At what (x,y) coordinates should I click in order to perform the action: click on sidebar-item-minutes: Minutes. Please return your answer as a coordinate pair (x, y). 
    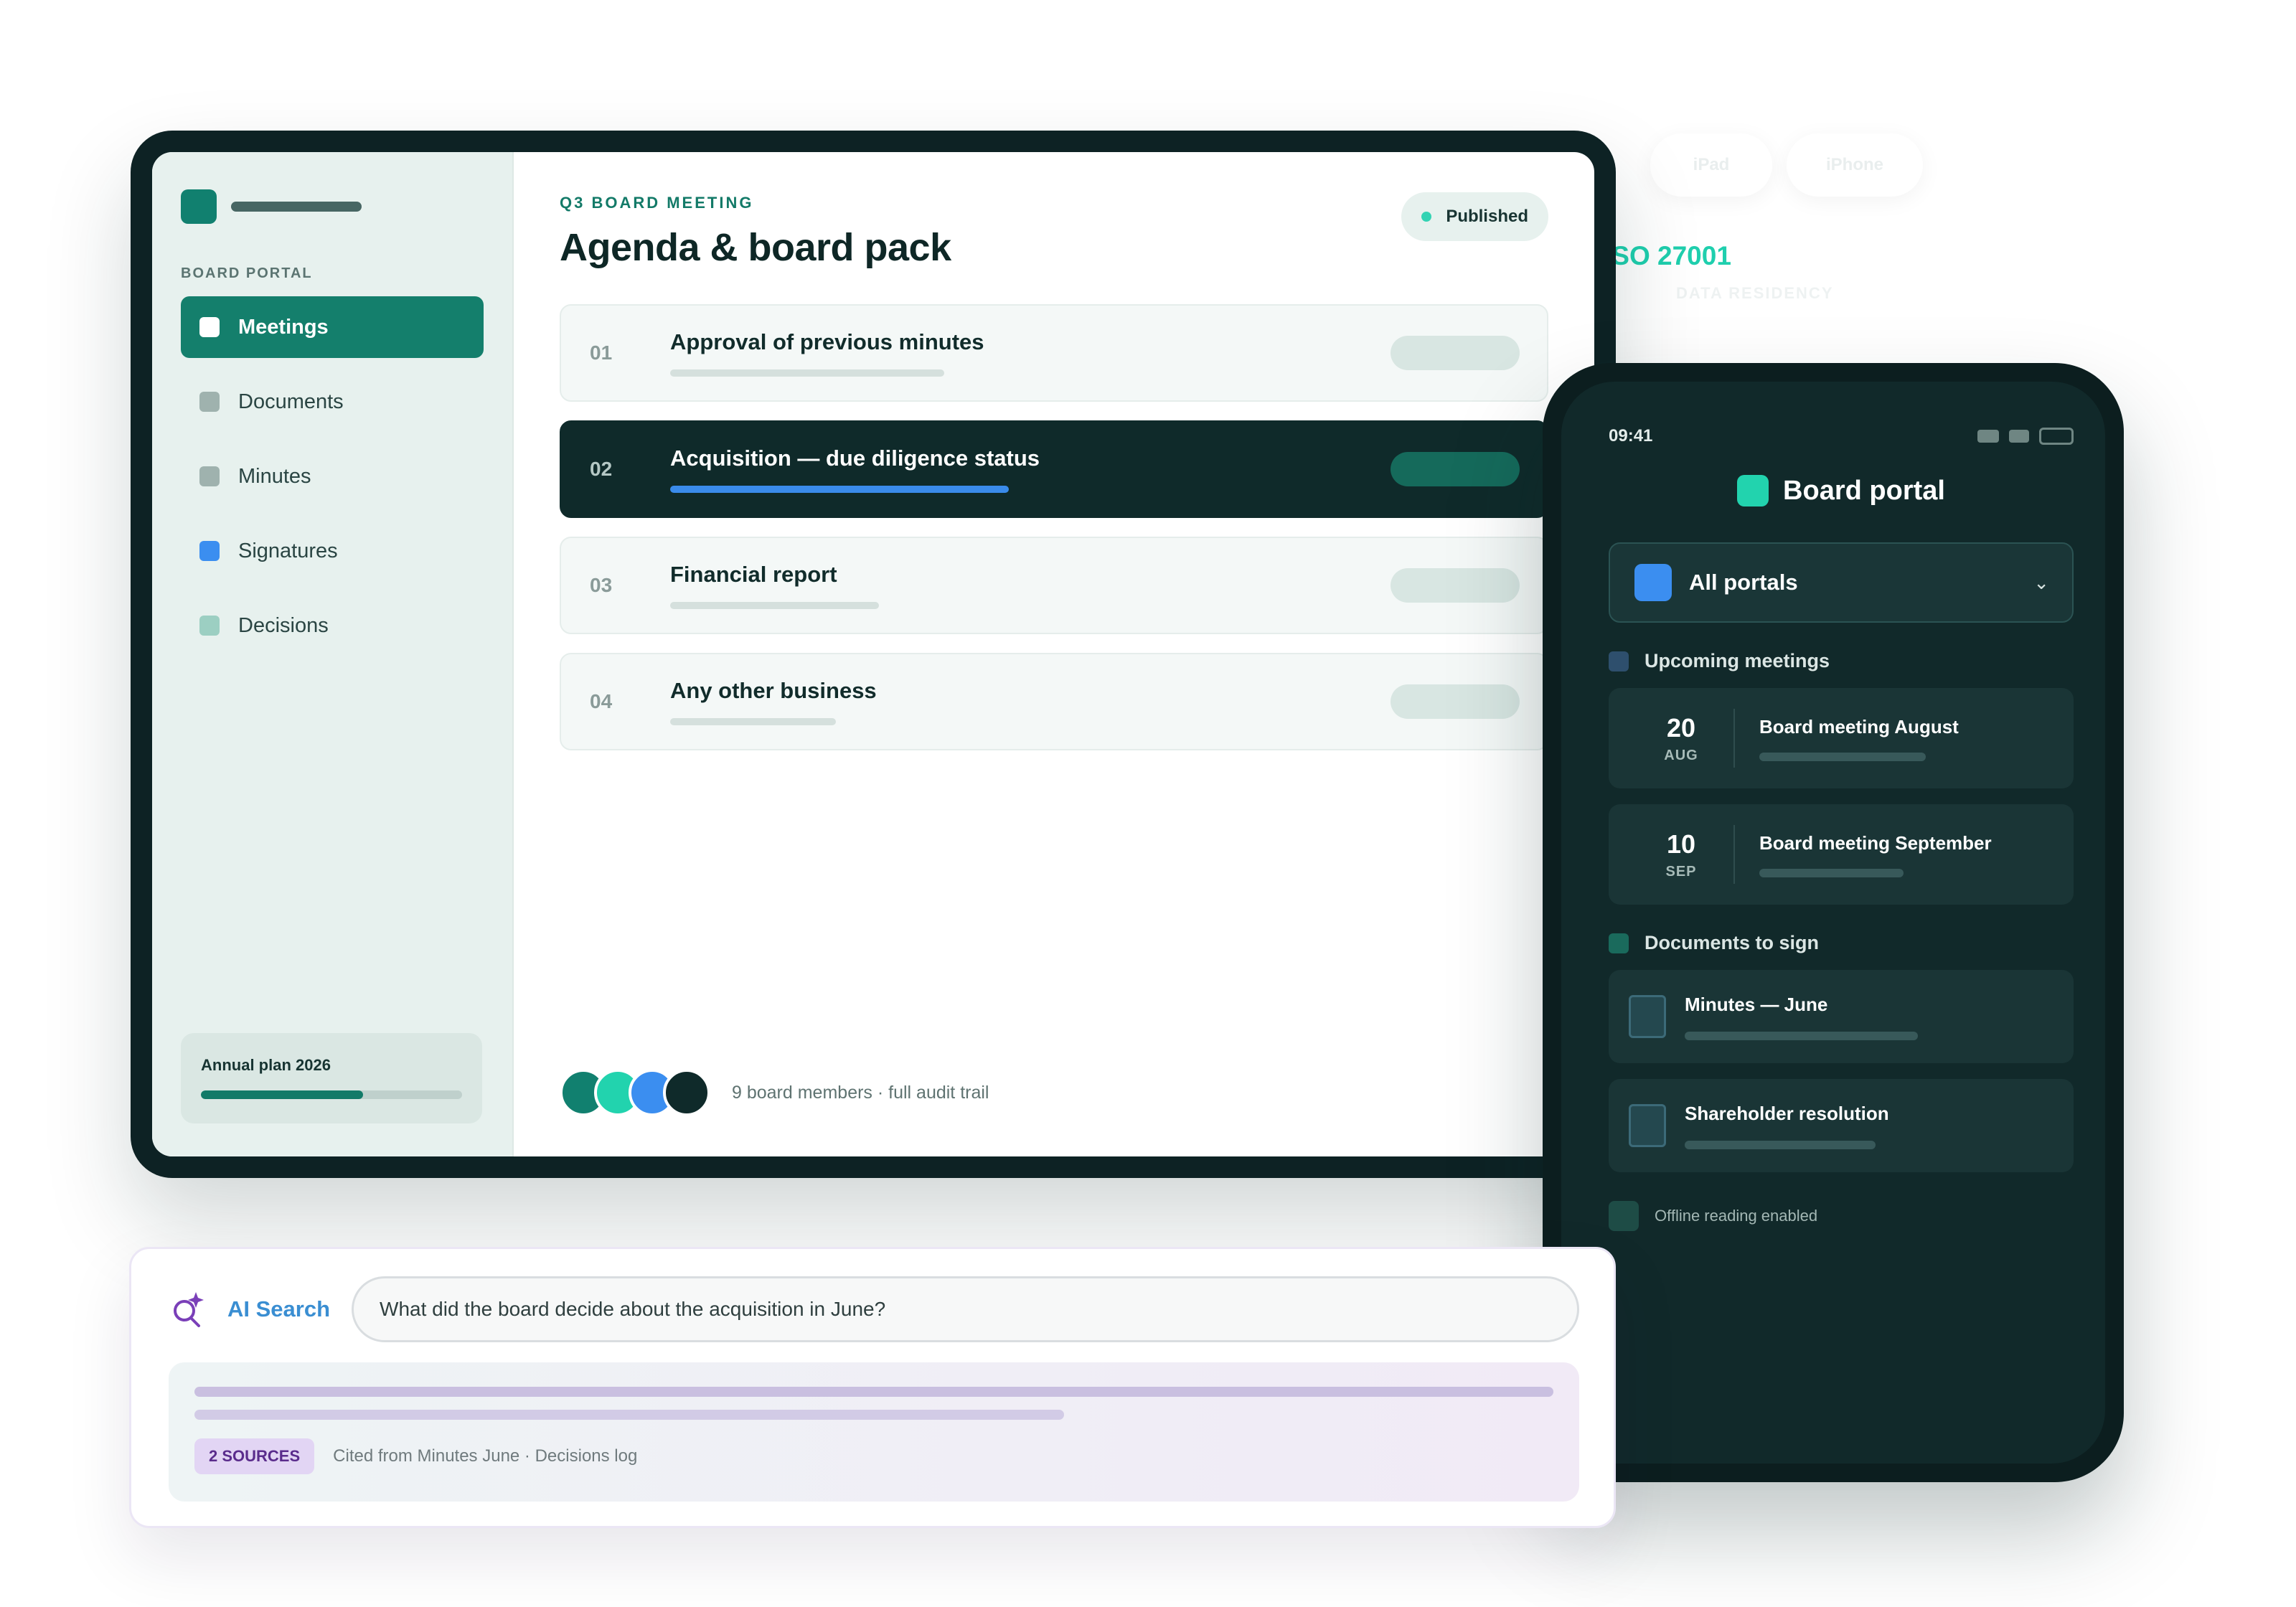
    Looking at the image, I should click on (332, 477).